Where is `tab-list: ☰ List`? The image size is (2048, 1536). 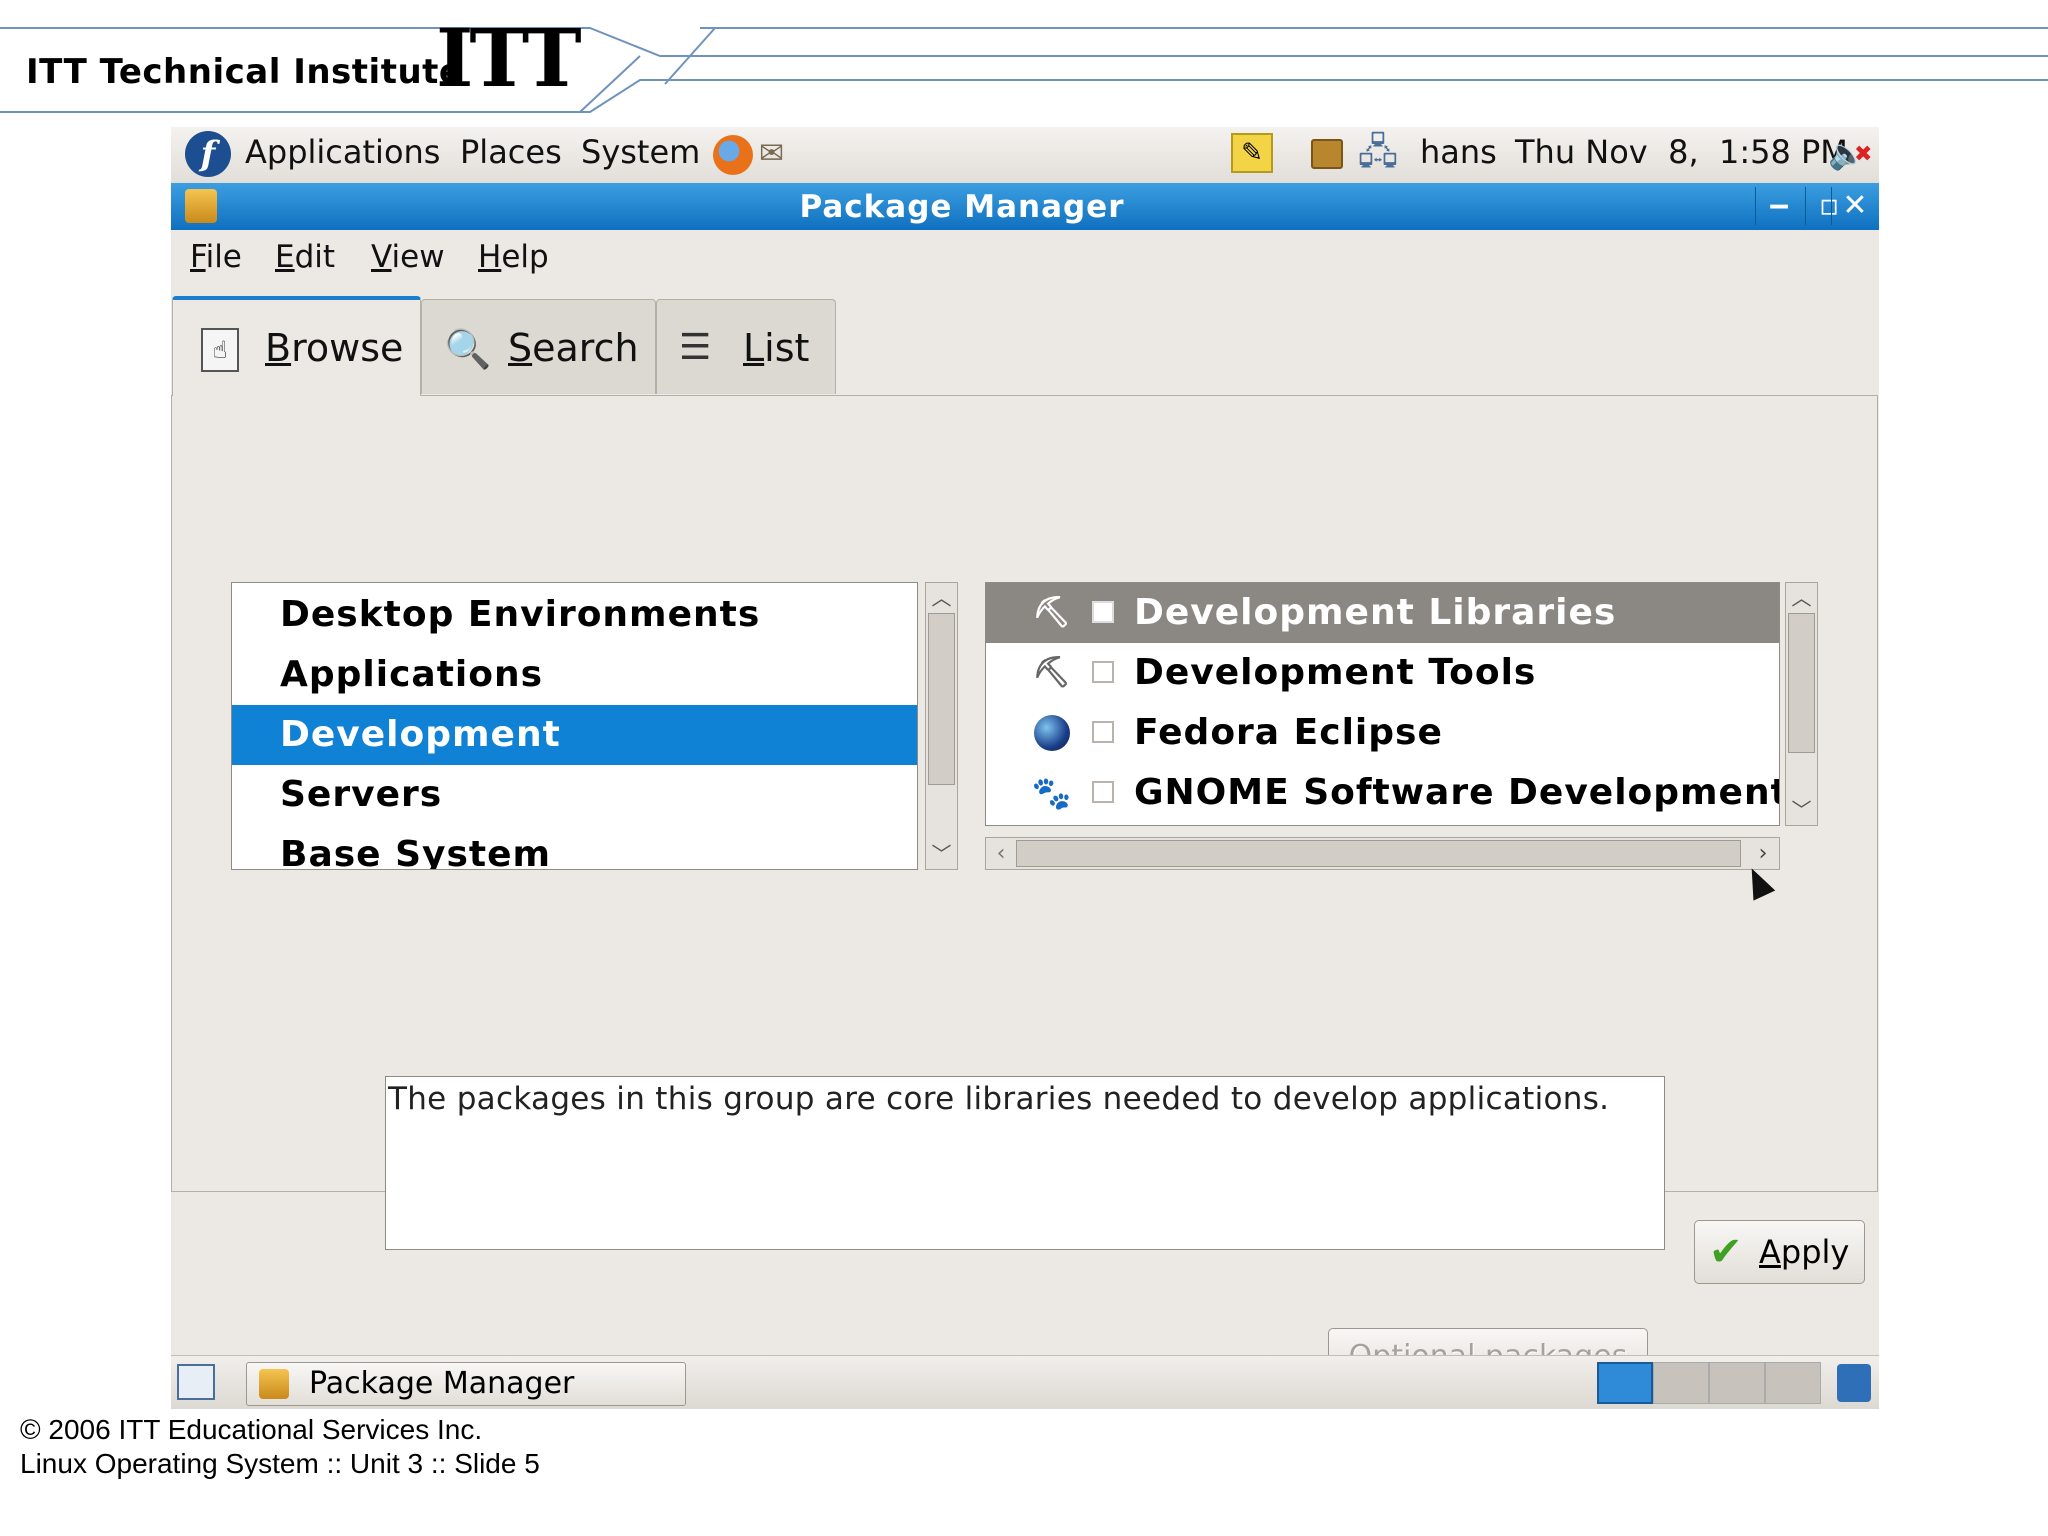
tab-list: ☰ List is located at coordinates (746, 346).